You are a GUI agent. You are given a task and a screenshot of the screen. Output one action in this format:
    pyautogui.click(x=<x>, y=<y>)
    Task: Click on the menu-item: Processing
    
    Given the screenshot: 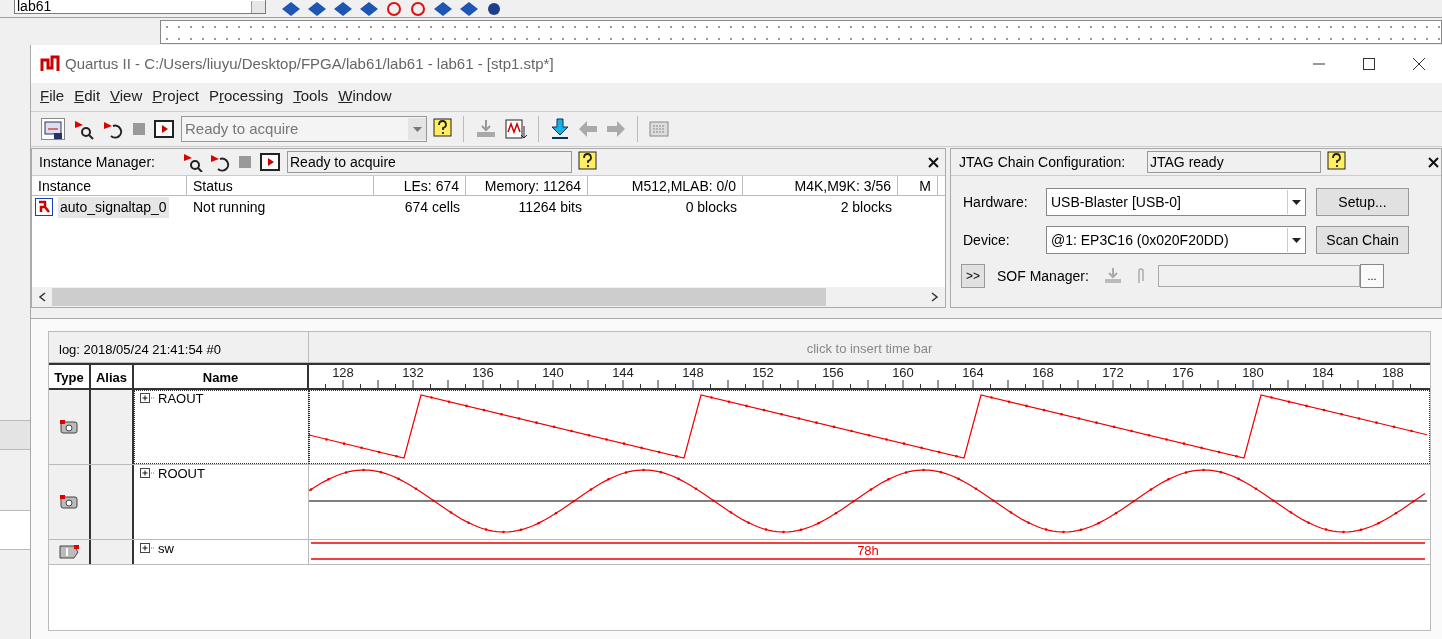 What is the action you would take?
    pyautogui.click(x=246, y=96)
    